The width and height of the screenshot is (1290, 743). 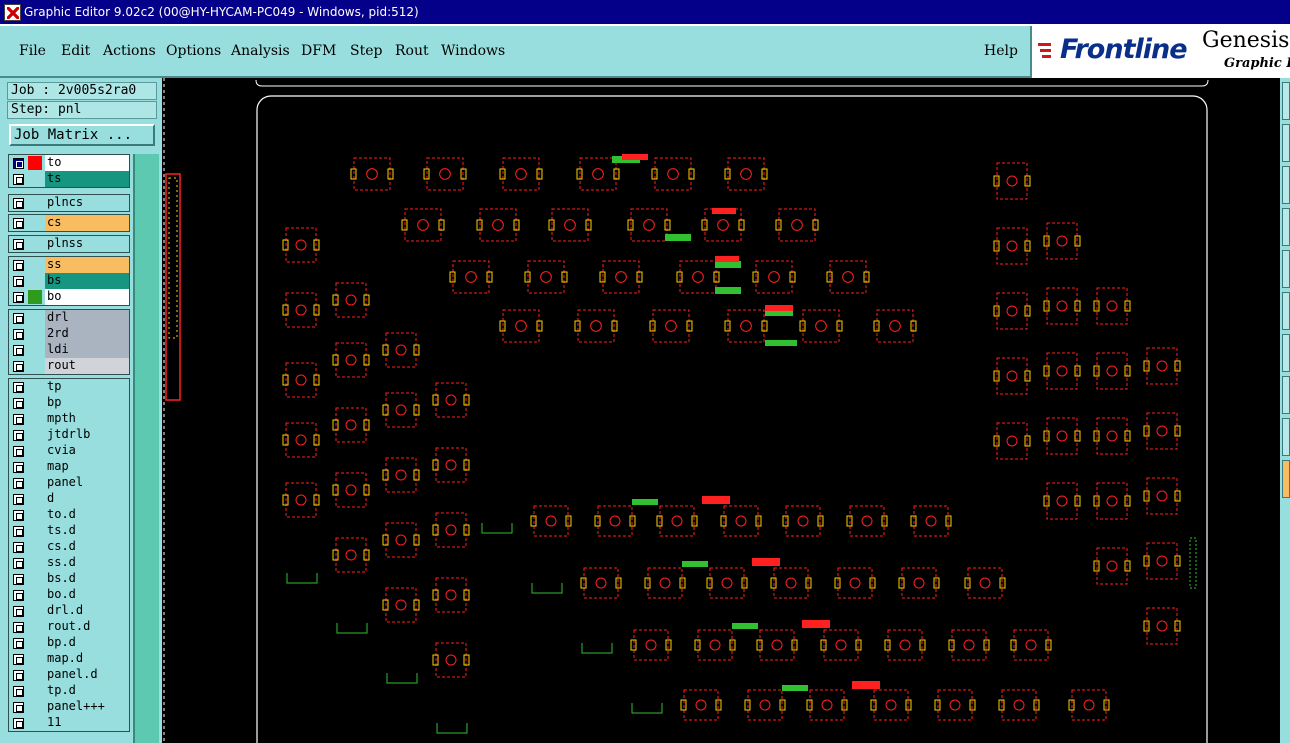 I want to click on layer-row: cs, so click(x=69, y=223).